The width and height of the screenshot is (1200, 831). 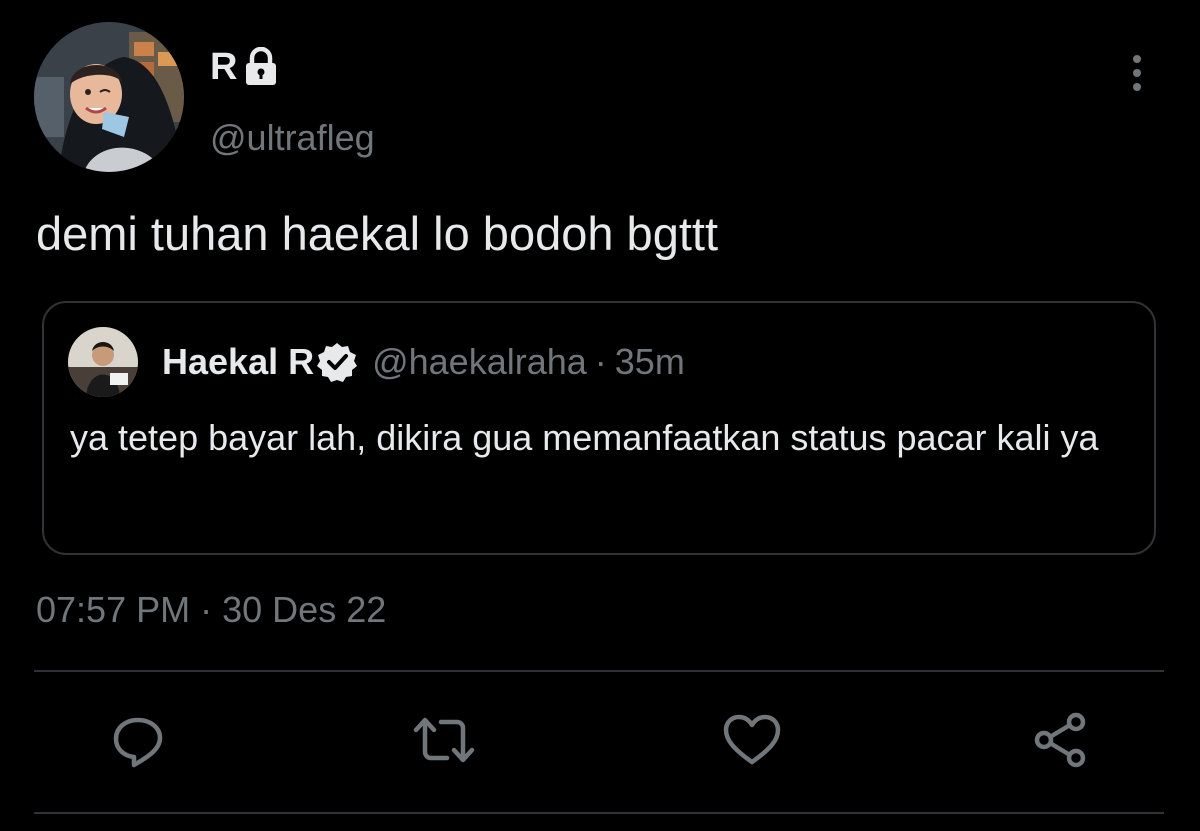 I want to click on quoted-display-name: Haekal R, so click(x=238, y=361).